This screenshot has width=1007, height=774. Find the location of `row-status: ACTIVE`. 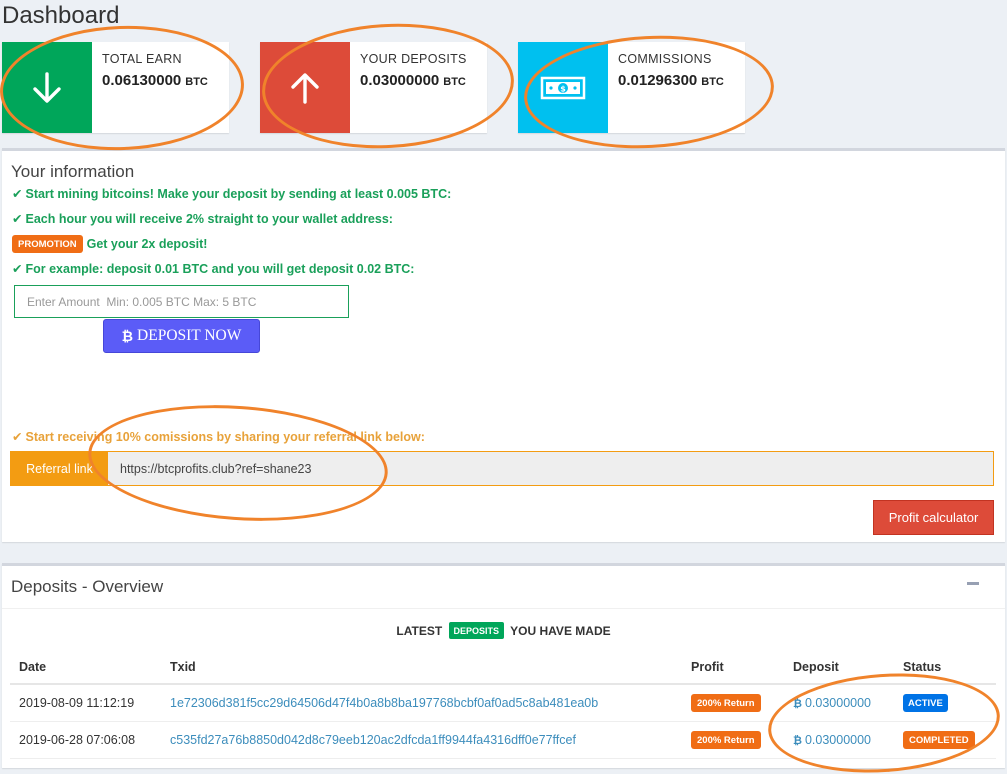

row-status: ACTIVE is located at coordinates (945, 703).